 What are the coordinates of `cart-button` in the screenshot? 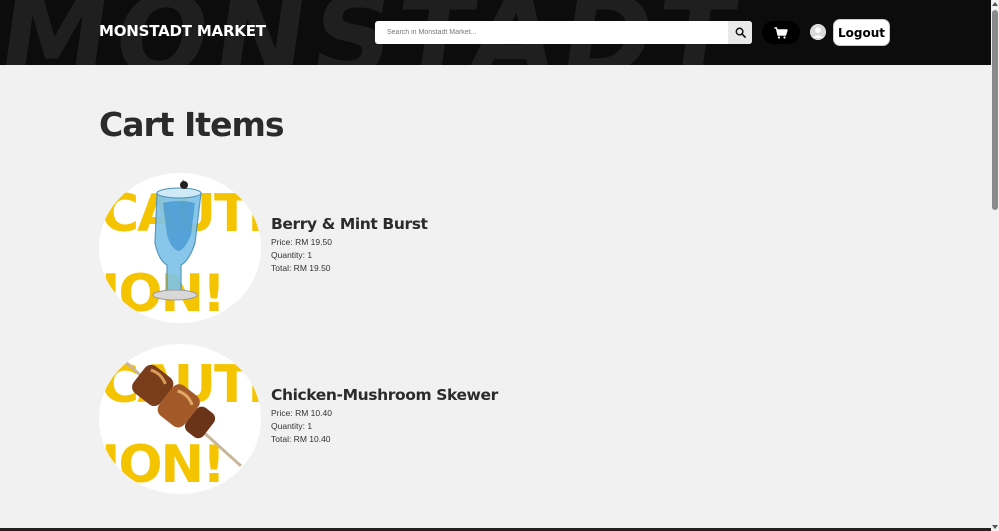 It's located at (781, 32).